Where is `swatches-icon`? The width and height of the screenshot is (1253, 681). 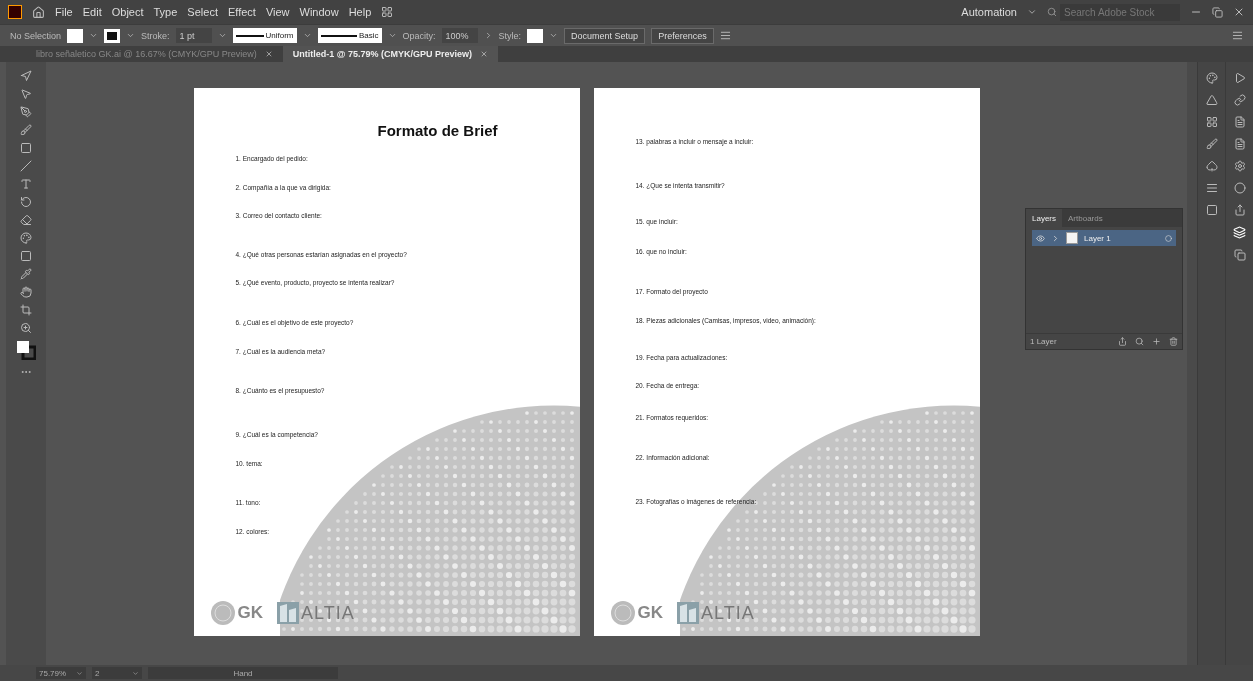 swatches-icon is located at coordinates (1211, 122).